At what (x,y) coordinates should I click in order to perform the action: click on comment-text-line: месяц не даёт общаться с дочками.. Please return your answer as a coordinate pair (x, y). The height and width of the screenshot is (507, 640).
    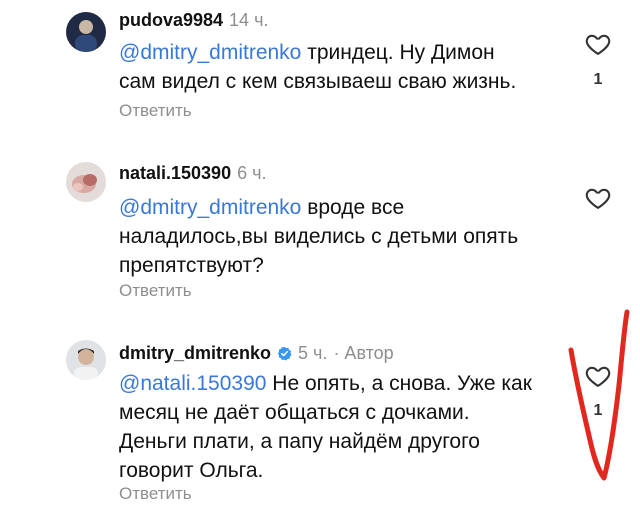
    Looking at the image, I should click on (294, 412).